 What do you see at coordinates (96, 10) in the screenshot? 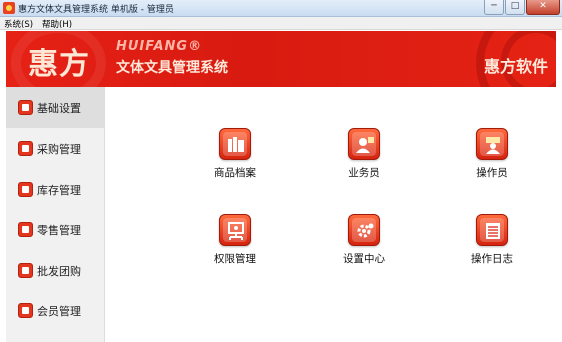
I see `window-title: 惠方文体文具管理系统 单机版 - 管理员` at bounding box center [96, 10].